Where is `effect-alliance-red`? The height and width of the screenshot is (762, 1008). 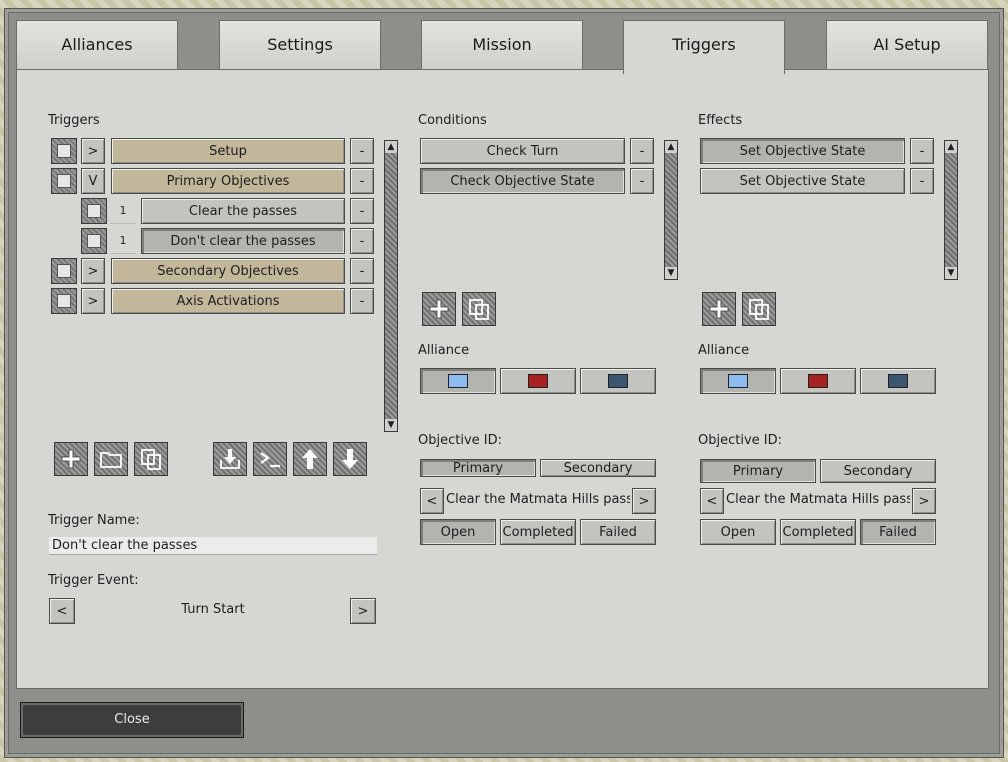
effect-alliance-red is located at coordinates (818, 381).